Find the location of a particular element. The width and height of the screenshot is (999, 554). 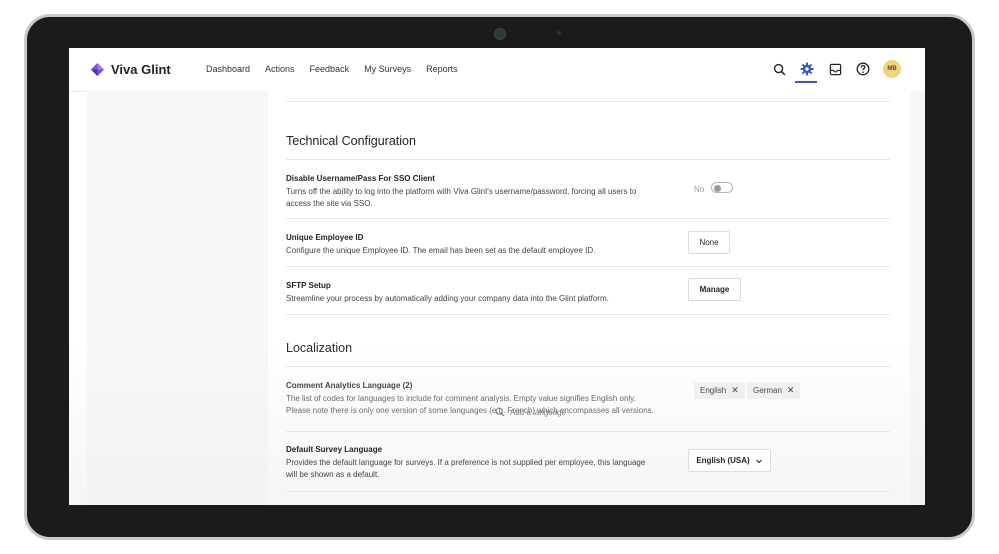

employee-id-title: Unique Employee ID is located at coordinates (325, 237).